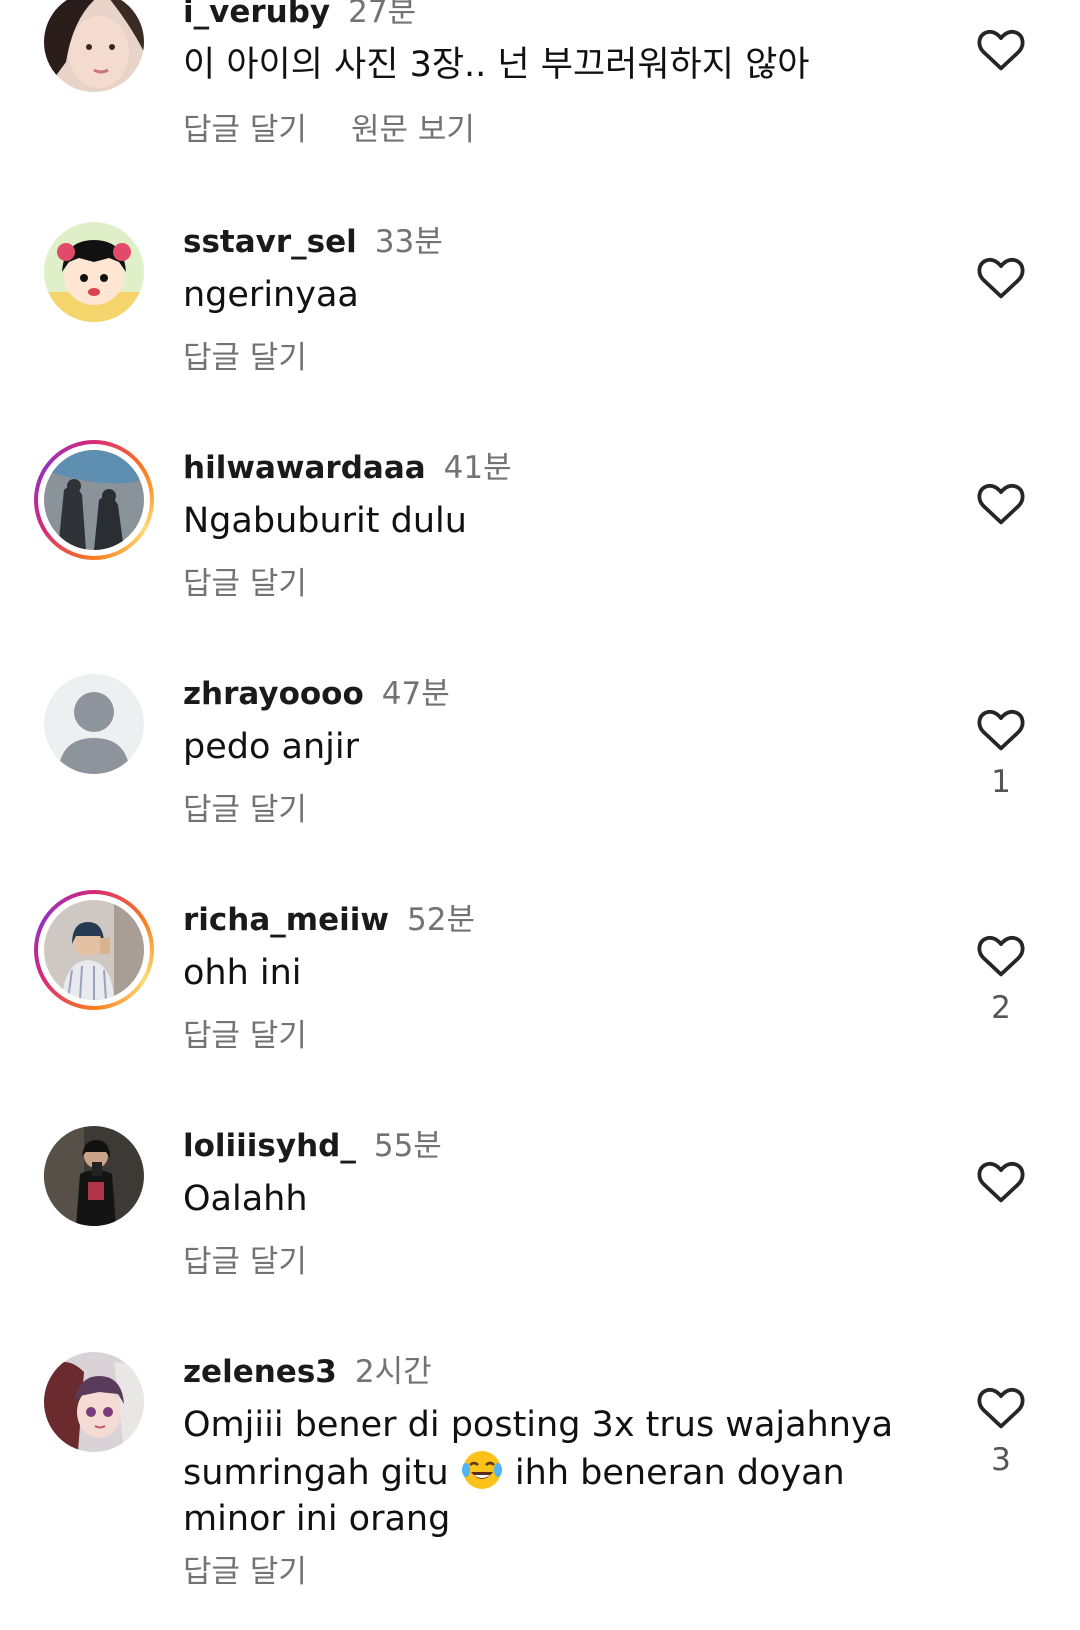 The image size is (1080, 1630). What do you see at coordinates (271, 295) in the screenshot?
I see `comment-text: ngerinyaa` at bounding box center [271, 295].